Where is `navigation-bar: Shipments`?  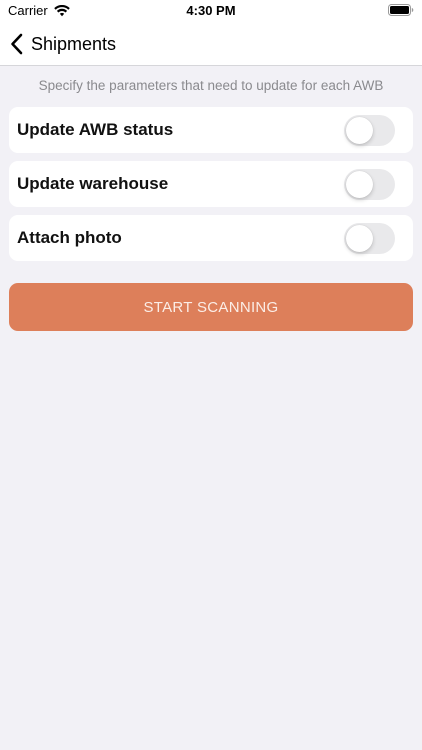 navigation-bar: Shipments is located at coordinates (211, 44).